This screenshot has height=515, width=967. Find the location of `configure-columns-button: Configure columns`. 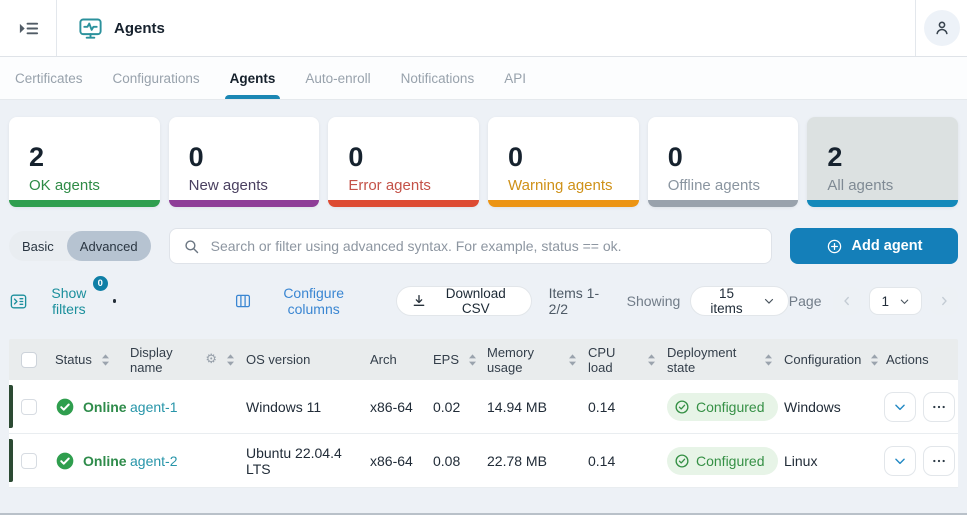

configure-columns-button: Configure columns is located at coordinates (299, 301).